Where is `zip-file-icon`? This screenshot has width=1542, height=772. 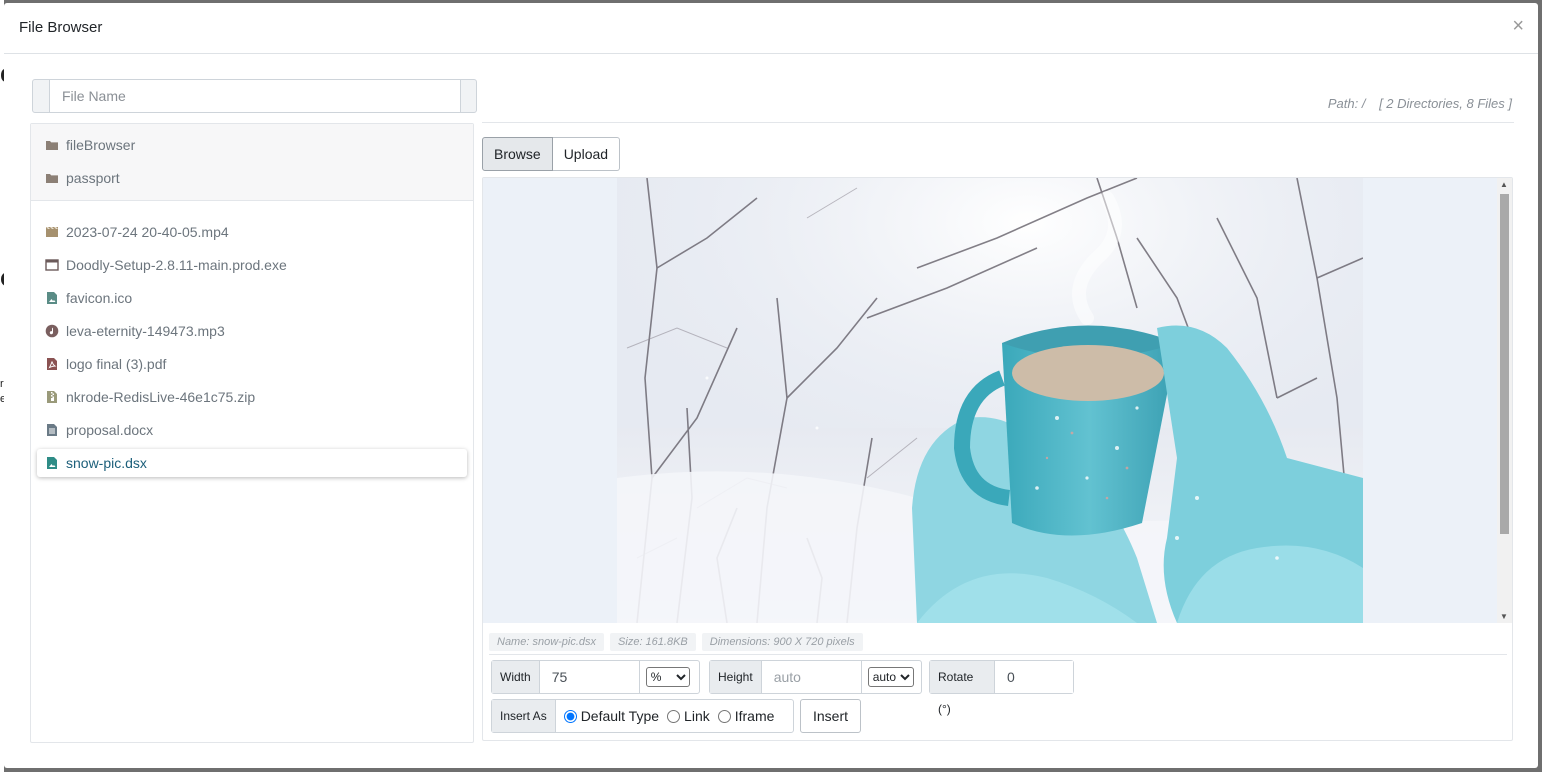
zip-file-icon is located at coordinates (52, 397).